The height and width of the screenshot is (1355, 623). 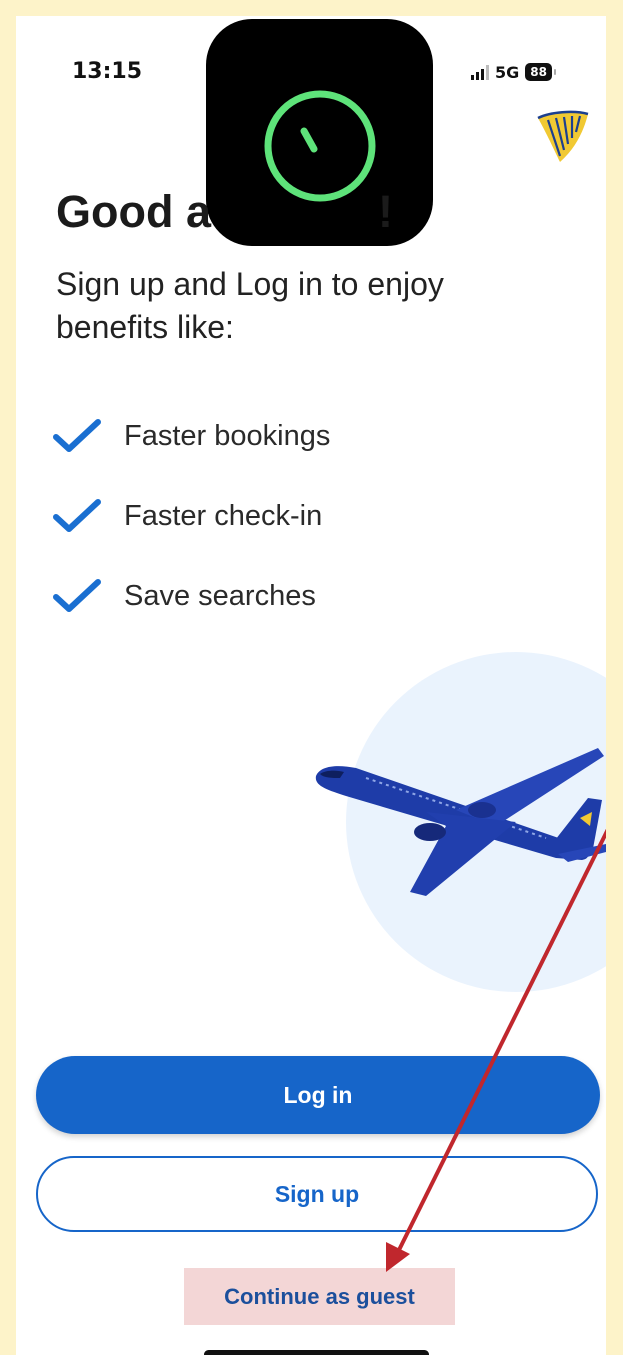 What do you see at coordinates (107, 71) in the screenshot?
I see `status-time: 13:15` at bounding box center [107, 71].